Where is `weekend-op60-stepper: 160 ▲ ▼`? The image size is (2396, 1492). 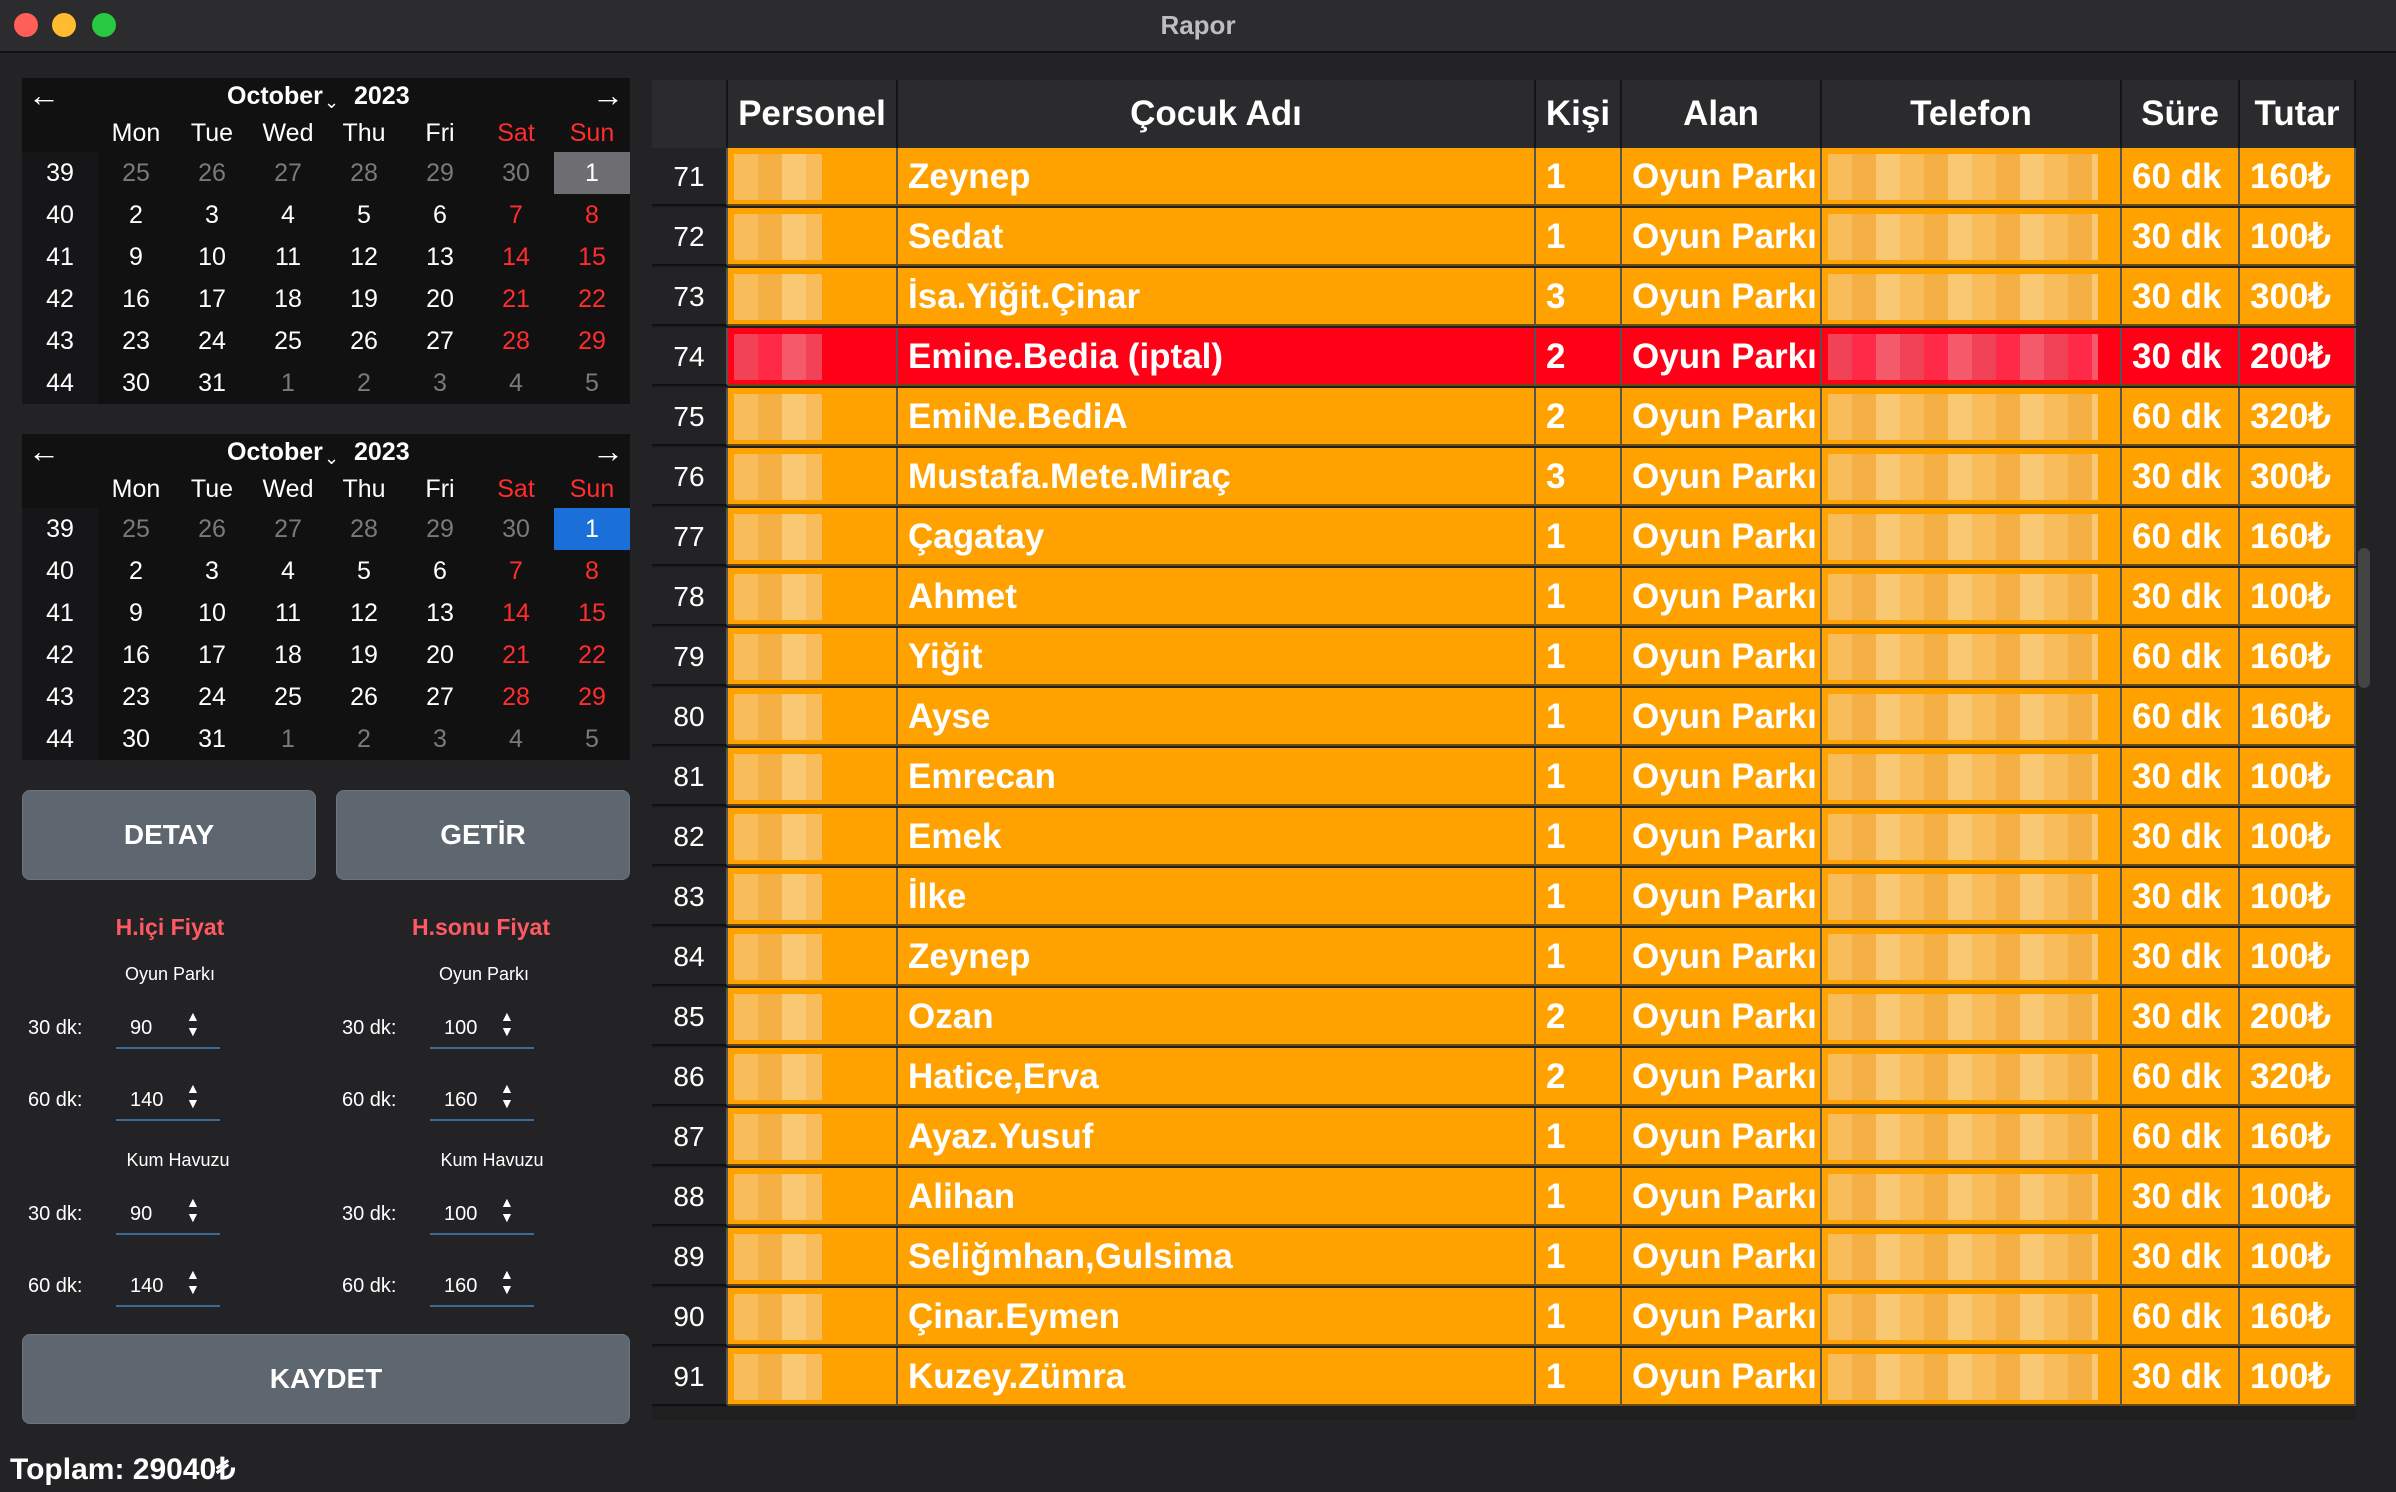
weekend-op60-stepper: 160 ▲ ▼ is located at coordinates (482, 1101).